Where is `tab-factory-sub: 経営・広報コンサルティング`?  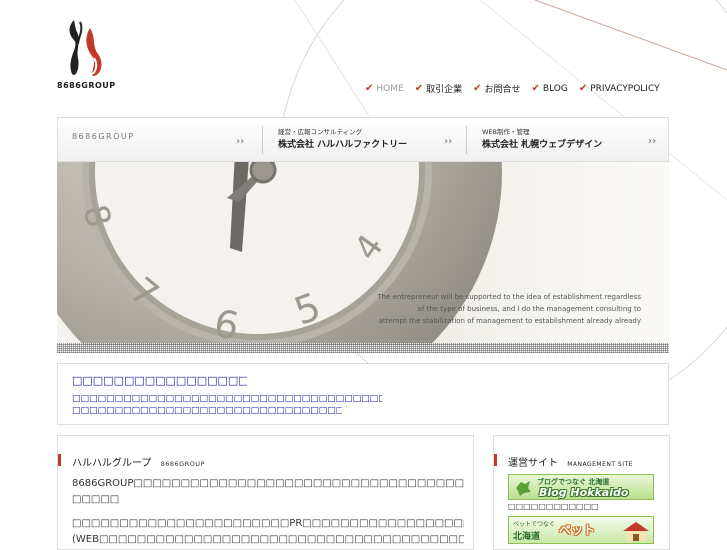
tab-factory-sub: 経営・広報コンサルティング is located at coordinates (320, 132).